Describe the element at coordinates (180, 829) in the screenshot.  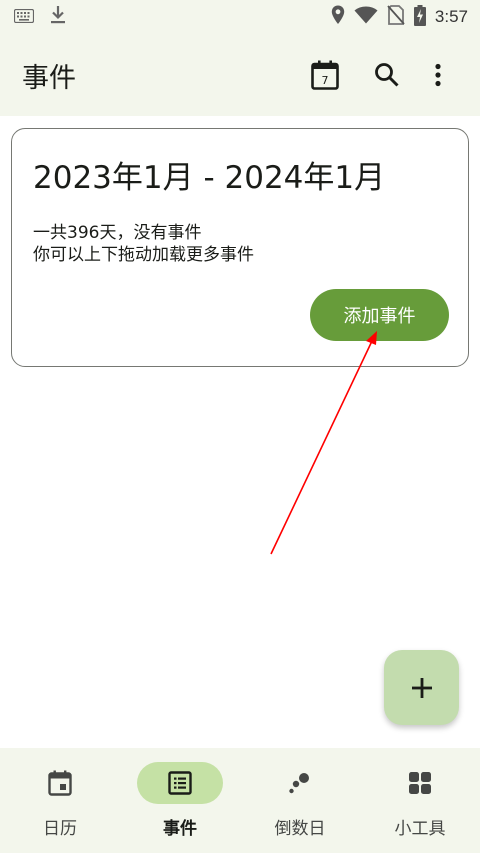
I see `nav-label-events: 事件` at that location.